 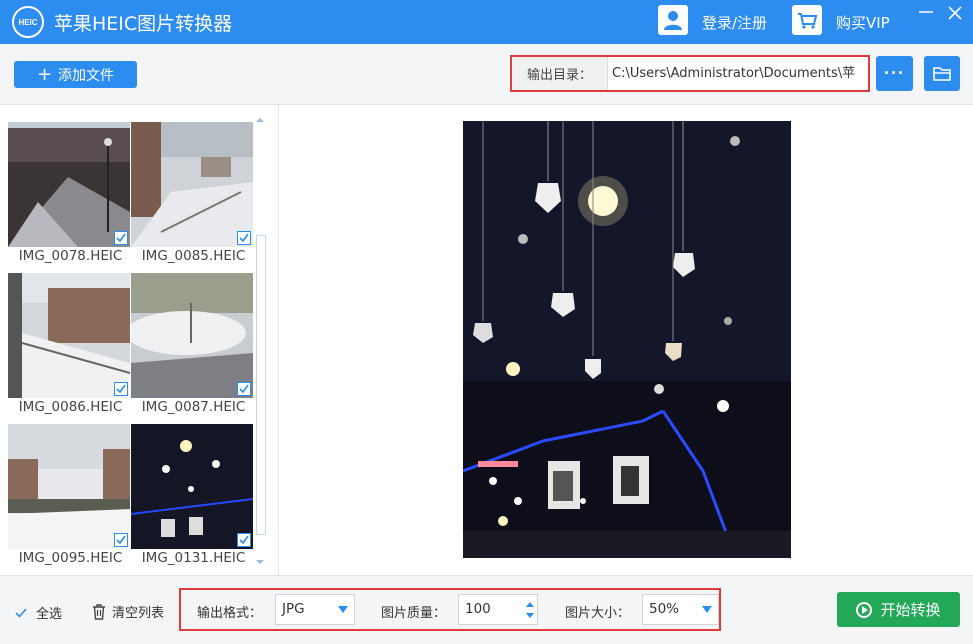 What do you see at coordinates (143, 24) in the screenshot?
I see `app-title: 苹果HEIC图片转换器` at bounding box center [143, 24].